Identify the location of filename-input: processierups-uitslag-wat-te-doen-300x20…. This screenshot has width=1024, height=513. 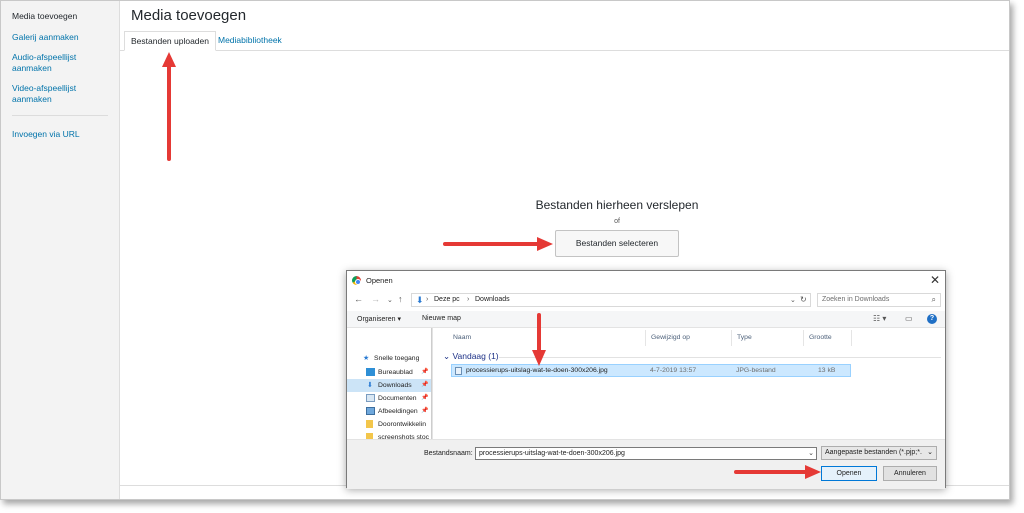
(646, 453).